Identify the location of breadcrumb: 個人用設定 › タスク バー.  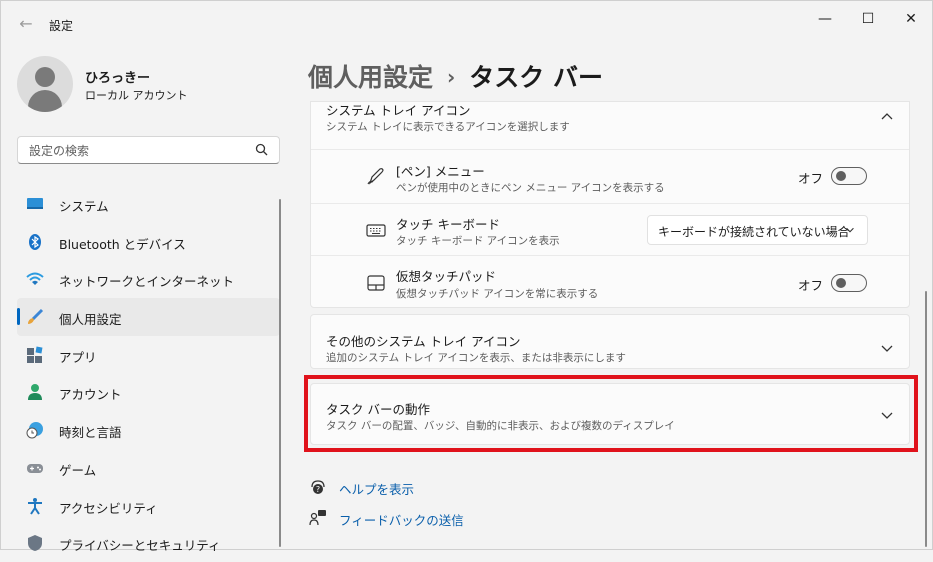
(455, 76).